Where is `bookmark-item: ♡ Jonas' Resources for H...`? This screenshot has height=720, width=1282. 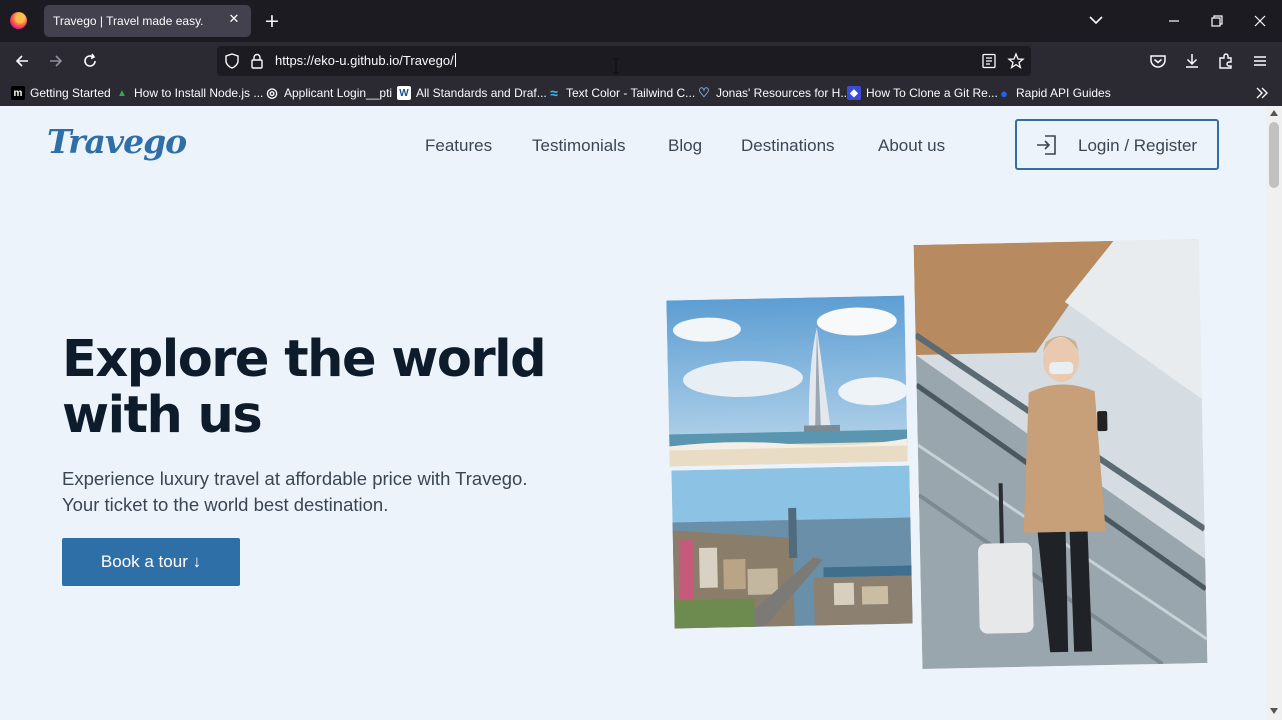
bookmark-item: ♡ Jonas' Resources for H... is located at coordinates (773, 93).